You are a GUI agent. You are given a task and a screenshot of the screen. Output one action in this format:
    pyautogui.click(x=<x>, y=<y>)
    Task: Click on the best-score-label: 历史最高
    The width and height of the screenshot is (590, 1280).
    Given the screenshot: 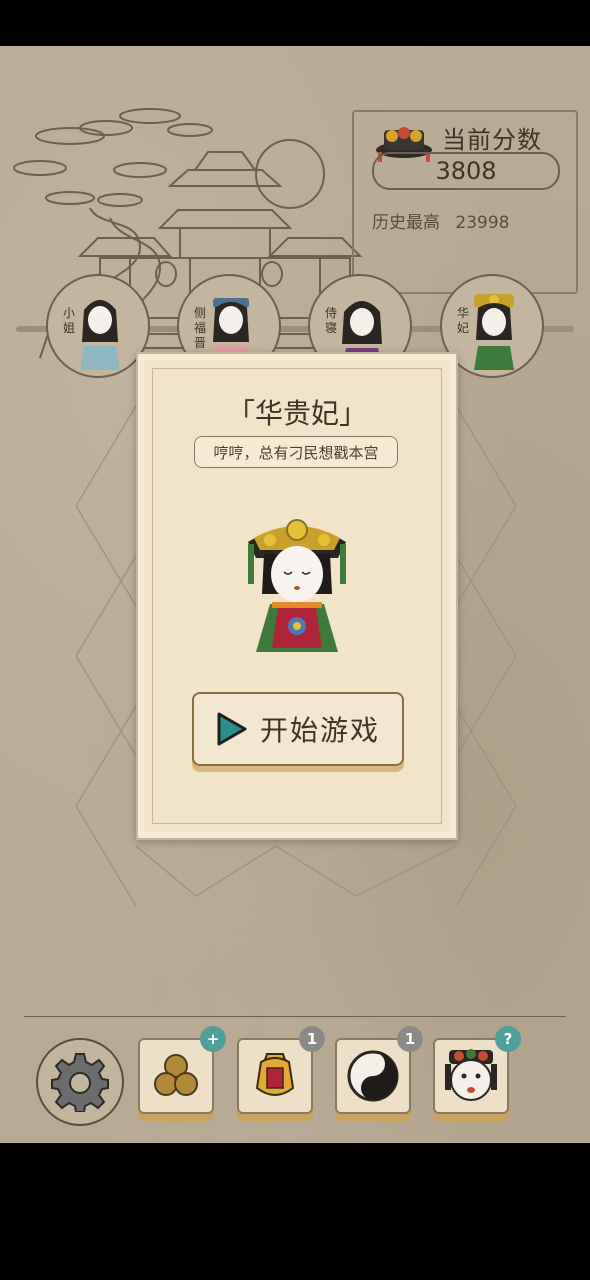 What is the action you would take?
    pyautogui.click(x=406, y=223)
    